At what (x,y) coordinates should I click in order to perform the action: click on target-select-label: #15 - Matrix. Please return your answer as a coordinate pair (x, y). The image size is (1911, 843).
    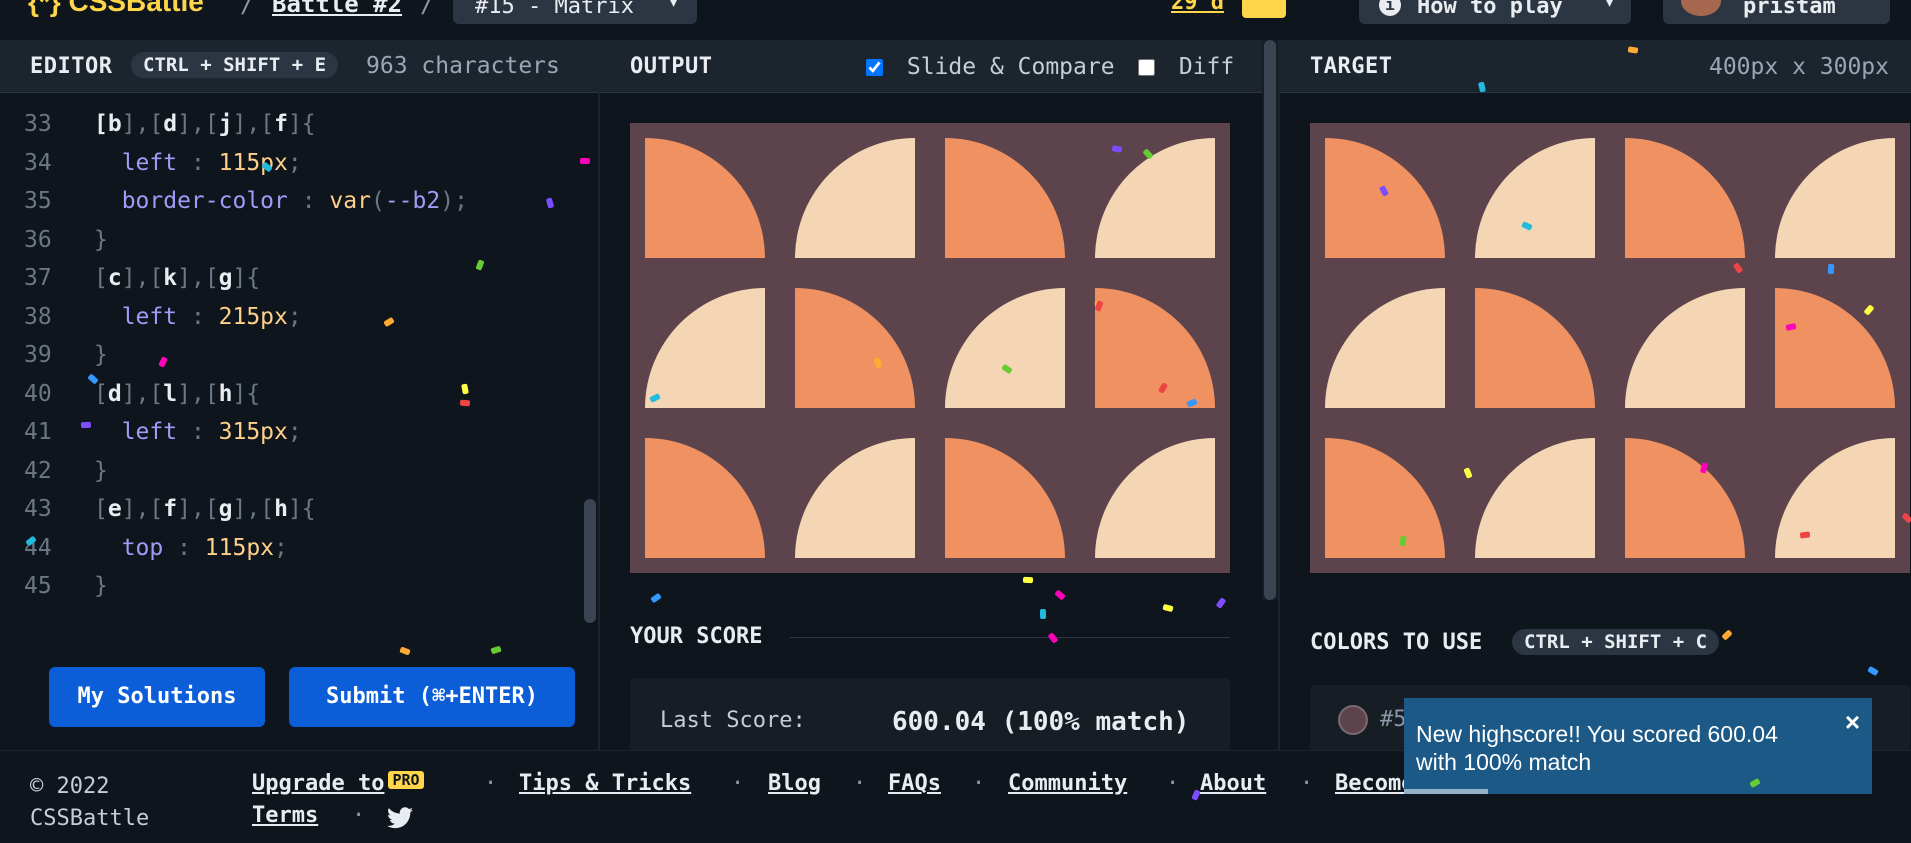
    Looking at the image, I should click on (554, 9).